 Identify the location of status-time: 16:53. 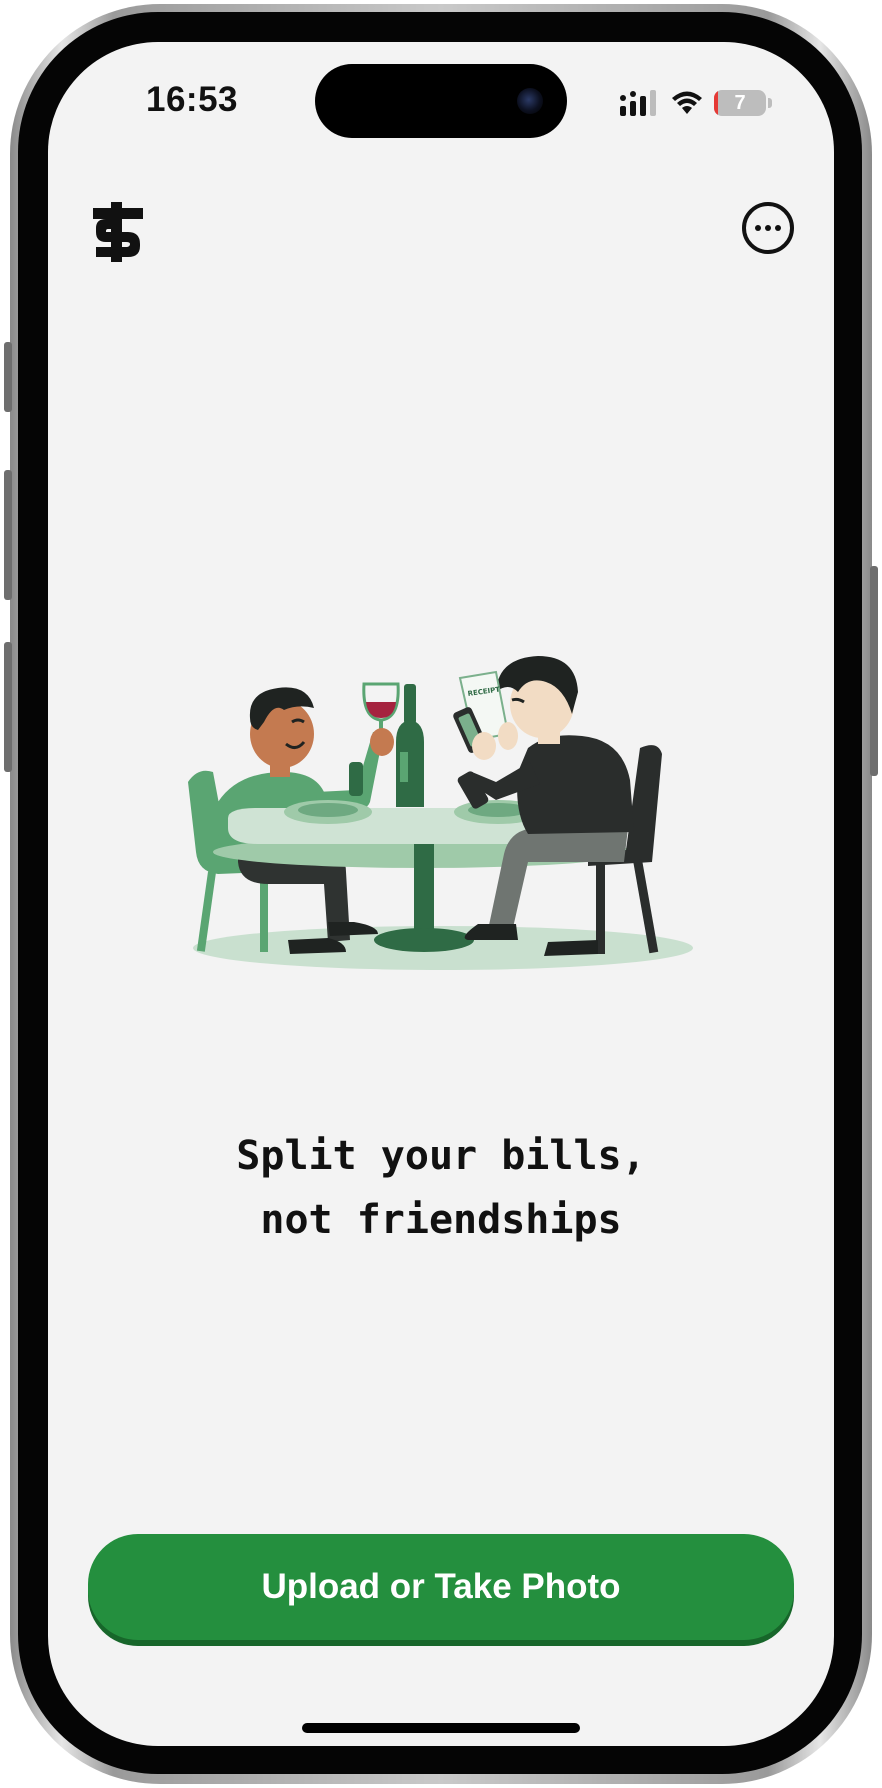
(192, 99).